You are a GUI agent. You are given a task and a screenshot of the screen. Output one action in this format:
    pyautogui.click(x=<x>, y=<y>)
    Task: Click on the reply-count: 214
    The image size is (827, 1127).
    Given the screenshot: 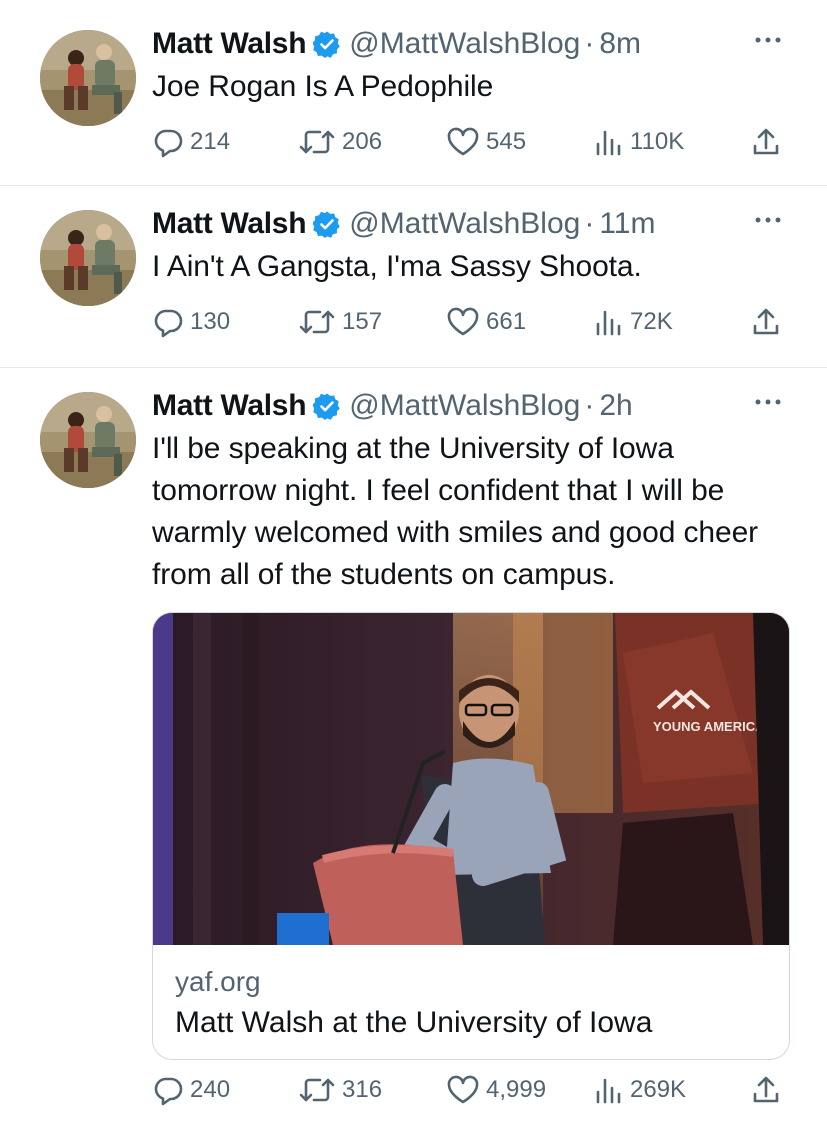 What is the action you would take?
    pyautogui.click(x=210, y=141)
    